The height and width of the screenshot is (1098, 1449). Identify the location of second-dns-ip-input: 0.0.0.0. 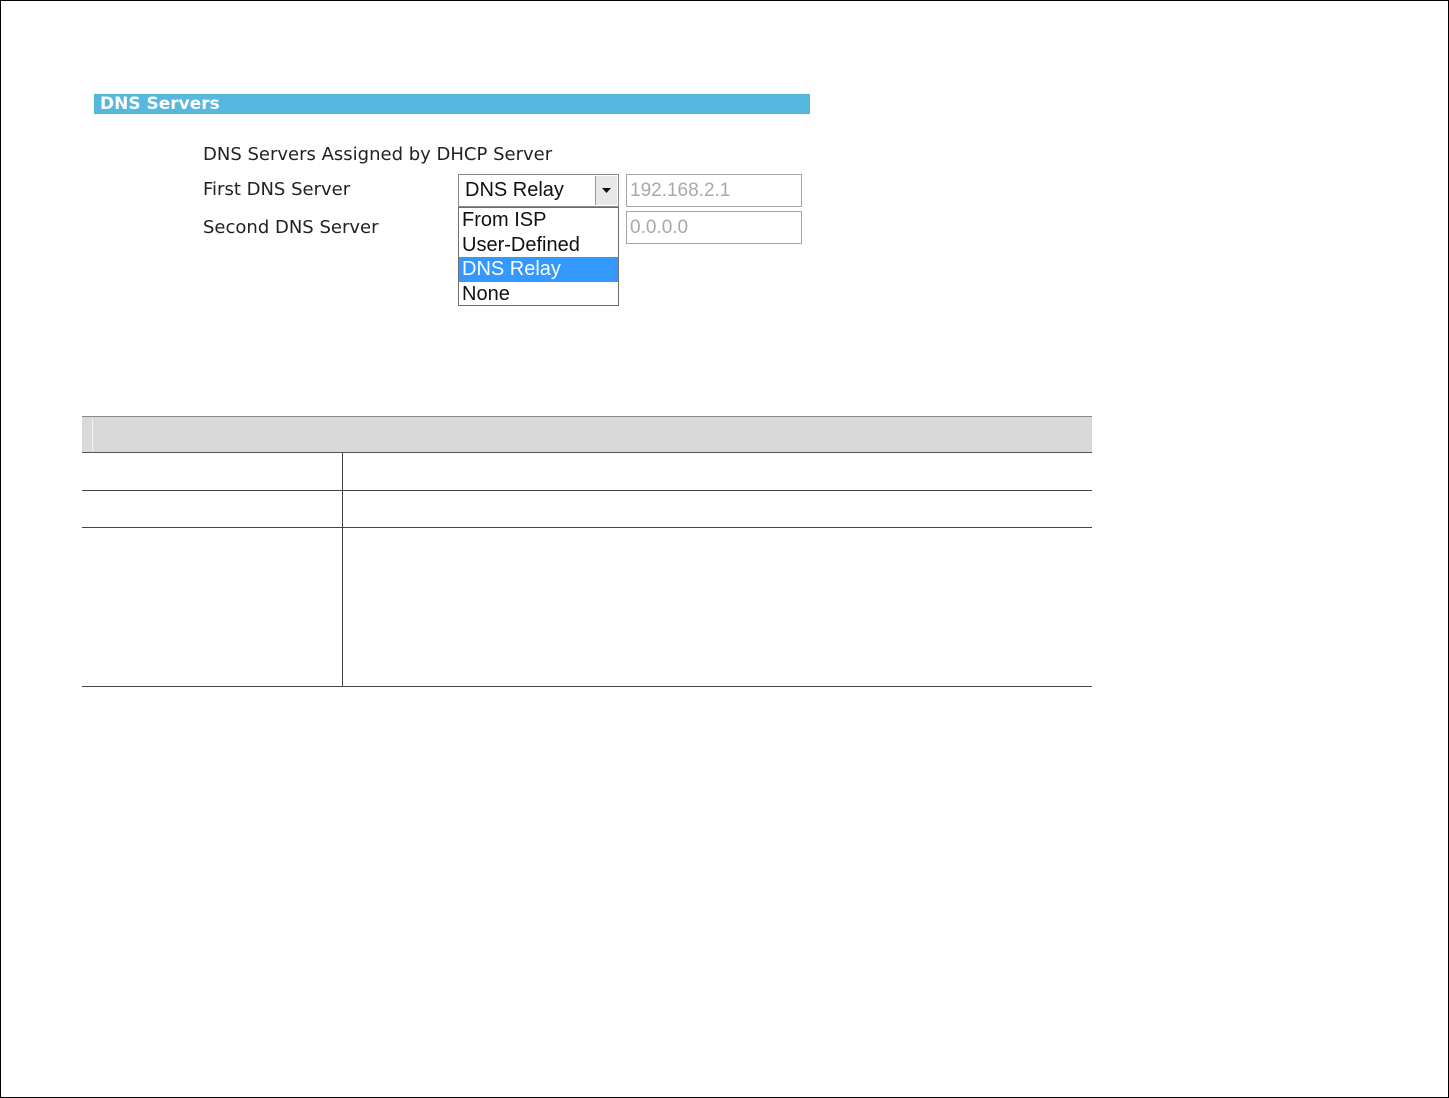
(714, 227).